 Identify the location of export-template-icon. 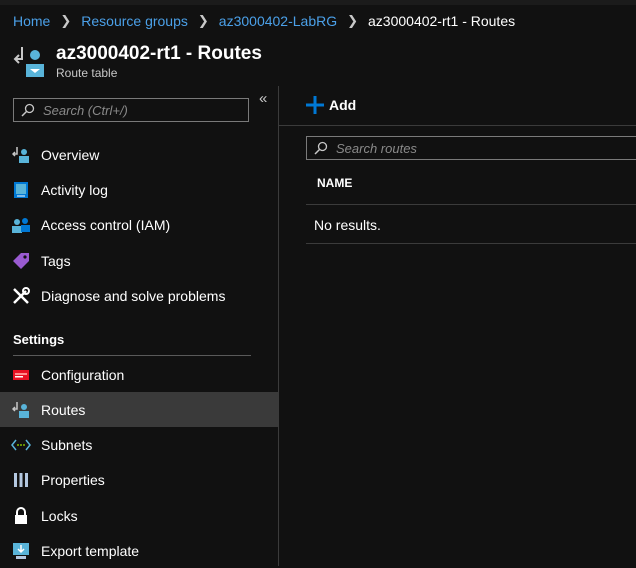
(21, 551).